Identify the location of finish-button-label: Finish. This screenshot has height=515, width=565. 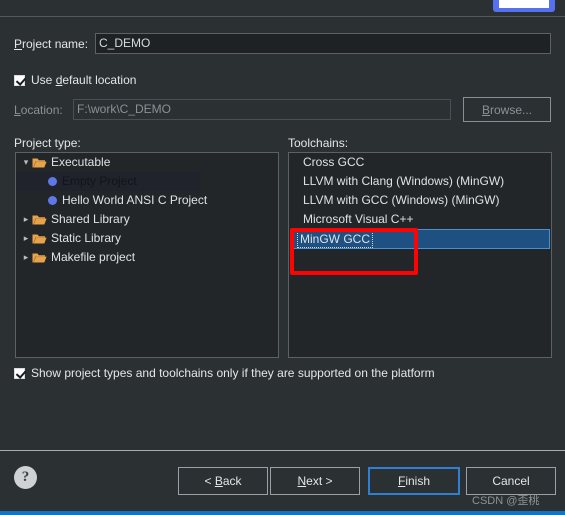
(414, 481).